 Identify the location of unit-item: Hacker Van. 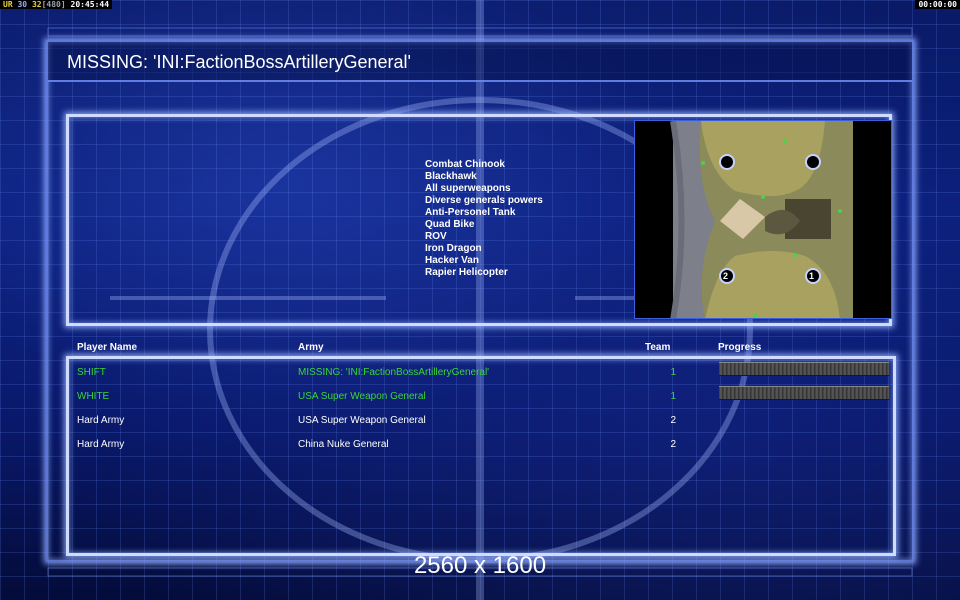
(452, 260).